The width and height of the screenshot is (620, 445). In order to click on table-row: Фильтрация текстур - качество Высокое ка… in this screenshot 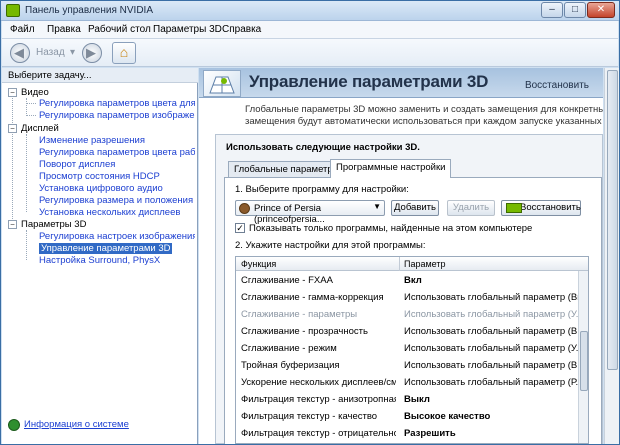, I will do `click(408, 416)`.